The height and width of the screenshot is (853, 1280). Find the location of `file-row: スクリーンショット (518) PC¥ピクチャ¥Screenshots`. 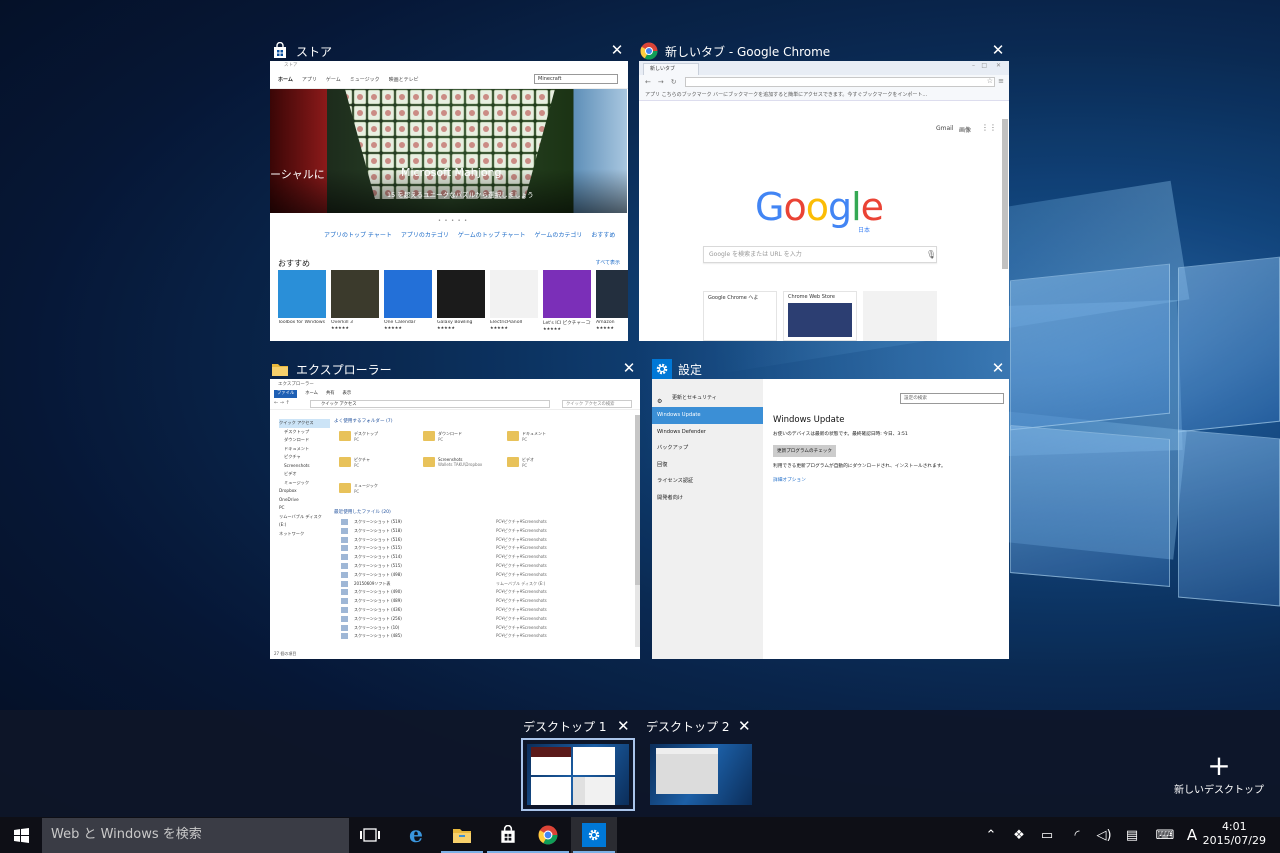

file-row: スクリーンショット (518) PC¥ピクチャ¥Screenshots is located at coordinates (490, 530).